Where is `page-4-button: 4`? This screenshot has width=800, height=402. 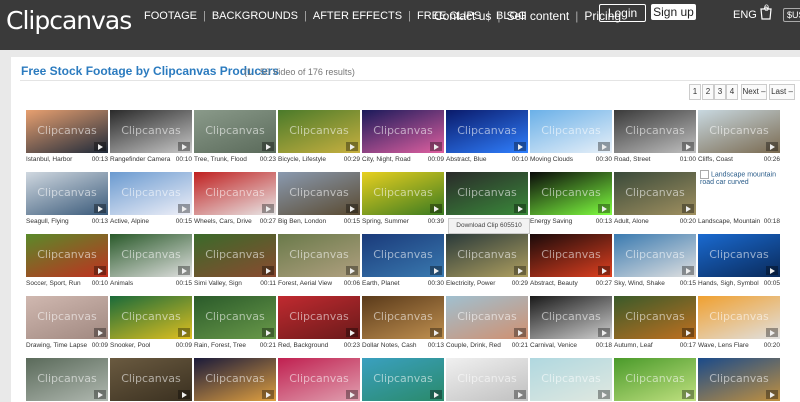
page-4-button: 4 is located at coordinates (732, 92).